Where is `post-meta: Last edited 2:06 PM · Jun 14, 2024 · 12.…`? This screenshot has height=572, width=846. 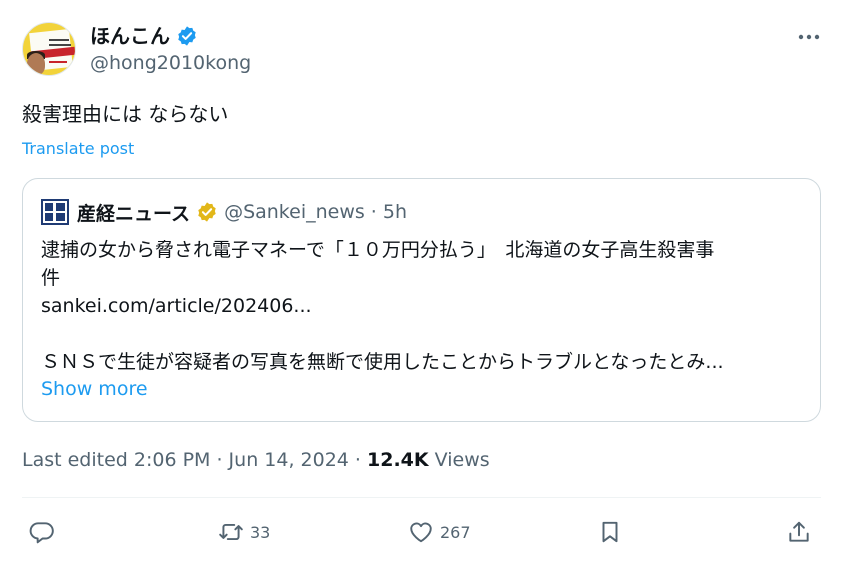 post-meta: Last edited 2:06 PM · Jun 14, 2024 · 12.… is located at coordinates (256, 460).